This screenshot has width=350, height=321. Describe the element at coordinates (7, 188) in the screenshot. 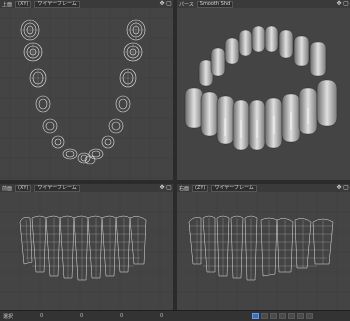

I see `view-label: 前面` at that location.